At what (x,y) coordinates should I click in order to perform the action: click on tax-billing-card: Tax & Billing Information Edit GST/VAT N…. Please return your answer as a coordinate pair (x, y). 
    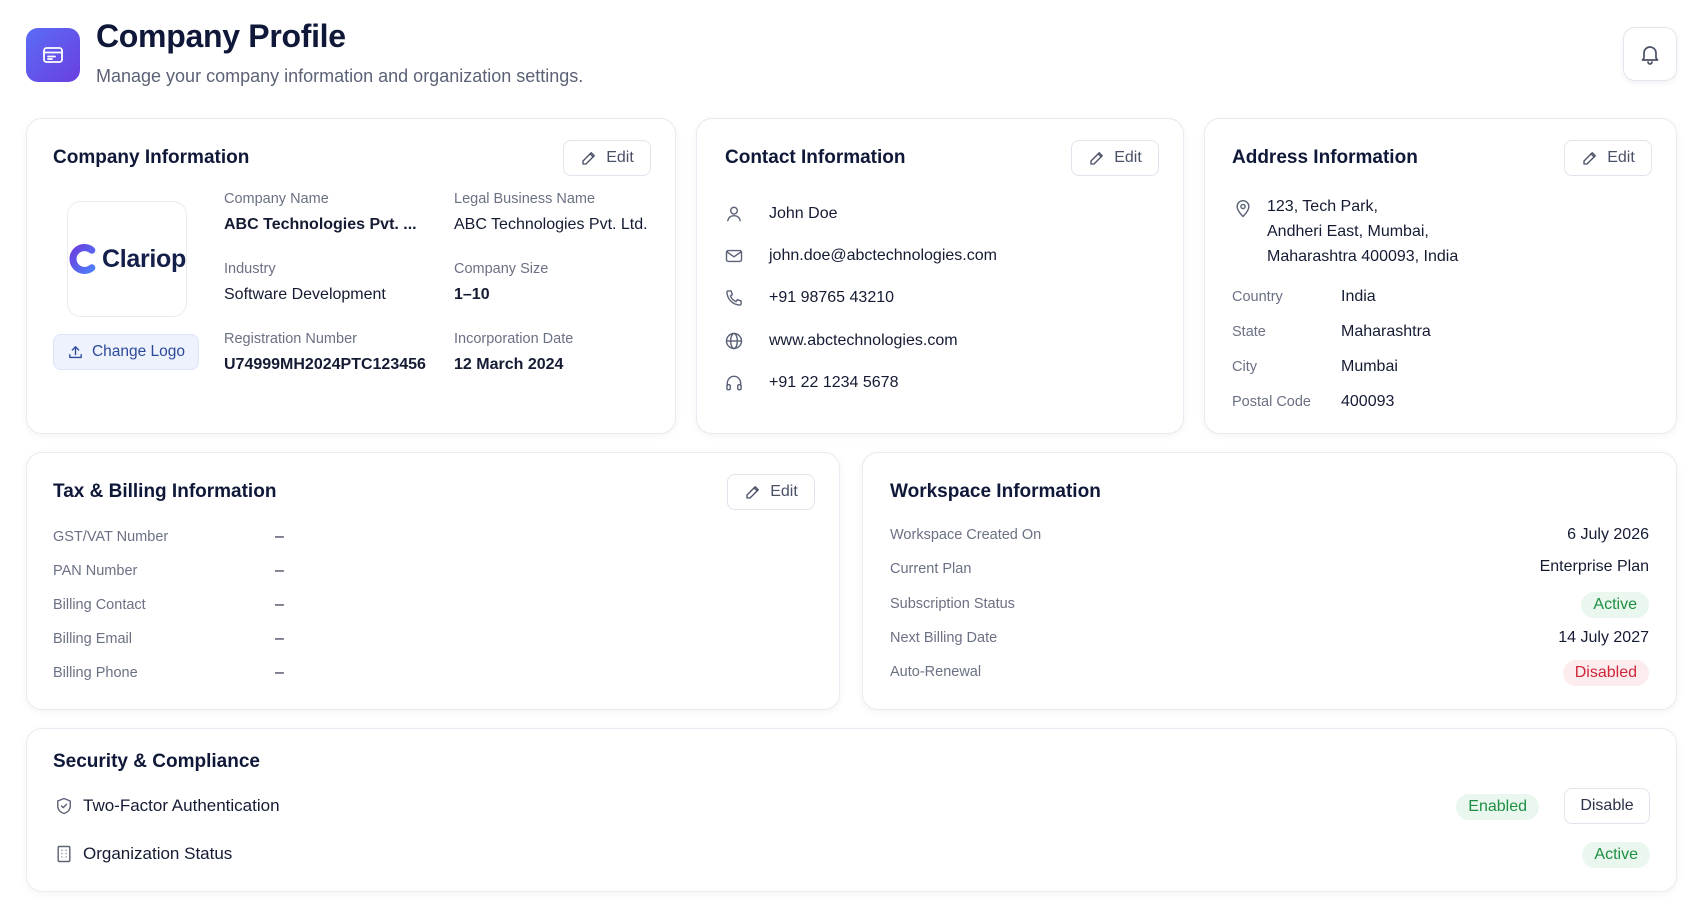
    Looking at the image, I should click on (433, 581).